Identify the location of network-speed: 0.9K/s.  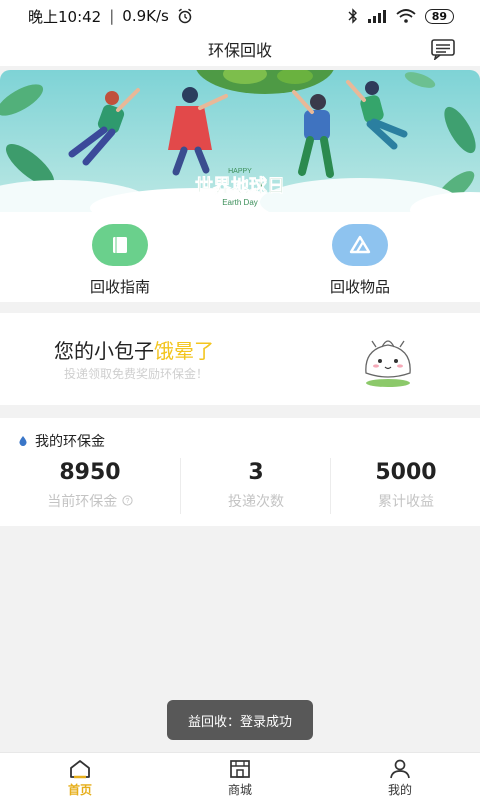
(145, 16).